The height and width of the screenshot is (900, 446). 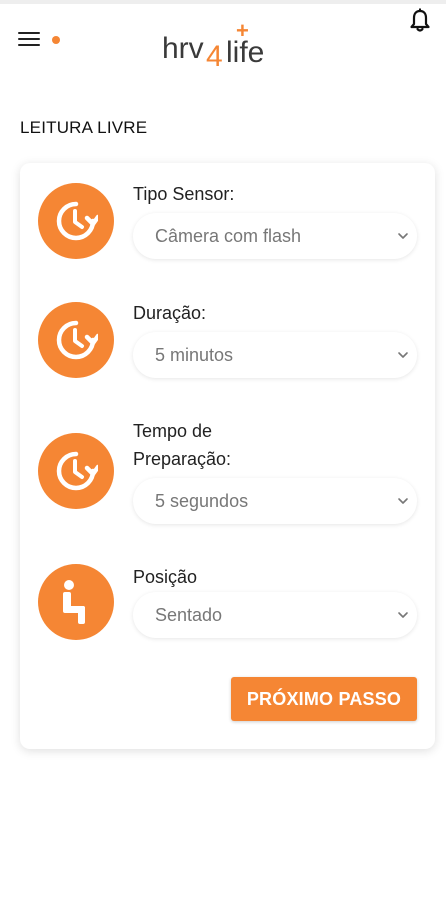 What do you see at coordinates (184, 194) in the screenshot?
I see `field-label-sensor-type: Tipo Sensor:` at bounding box center [184, 194].